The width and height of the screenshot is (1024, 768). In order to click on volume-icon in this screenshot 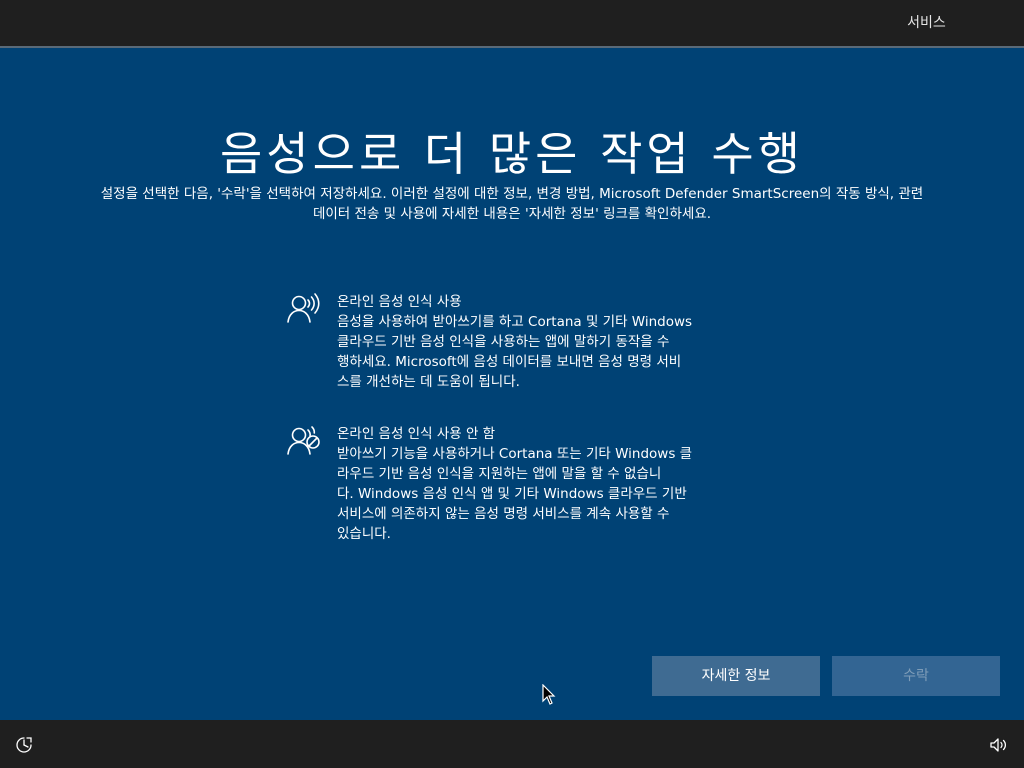, I will do `click(998, 745)`.